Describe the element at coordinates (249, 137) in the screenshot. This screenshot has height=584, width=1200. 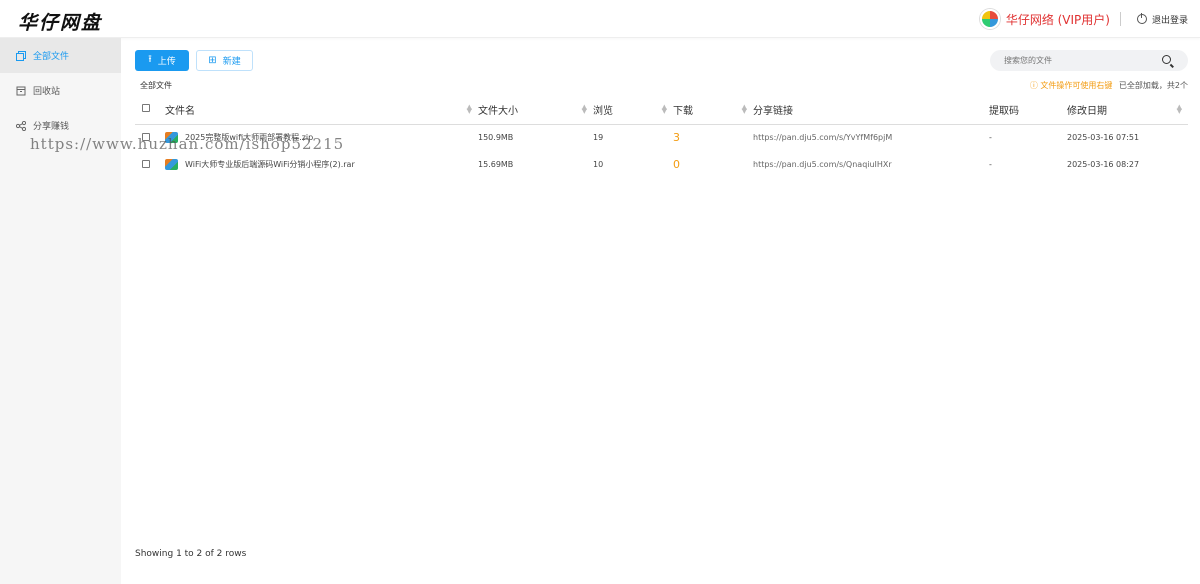
I see `file-name: 2025完整版wifi大师雨部署教程.zip` at that location.